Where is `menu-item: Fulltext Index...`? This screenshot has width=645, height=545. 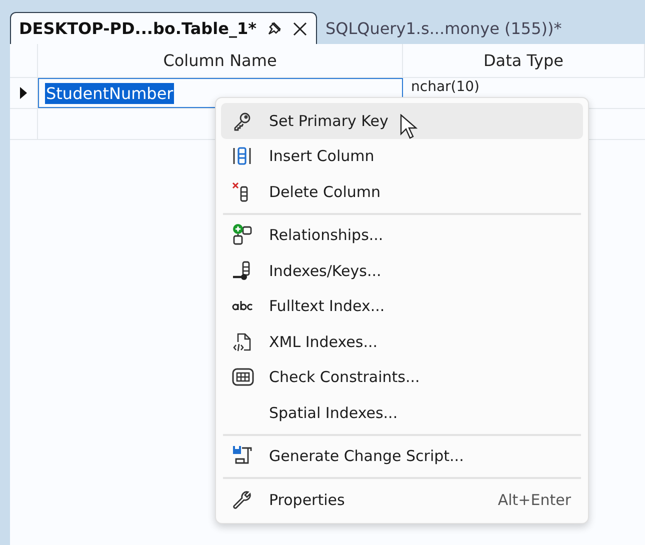 menu-item: Fulltext Index... is located at coordinates (402, 306).